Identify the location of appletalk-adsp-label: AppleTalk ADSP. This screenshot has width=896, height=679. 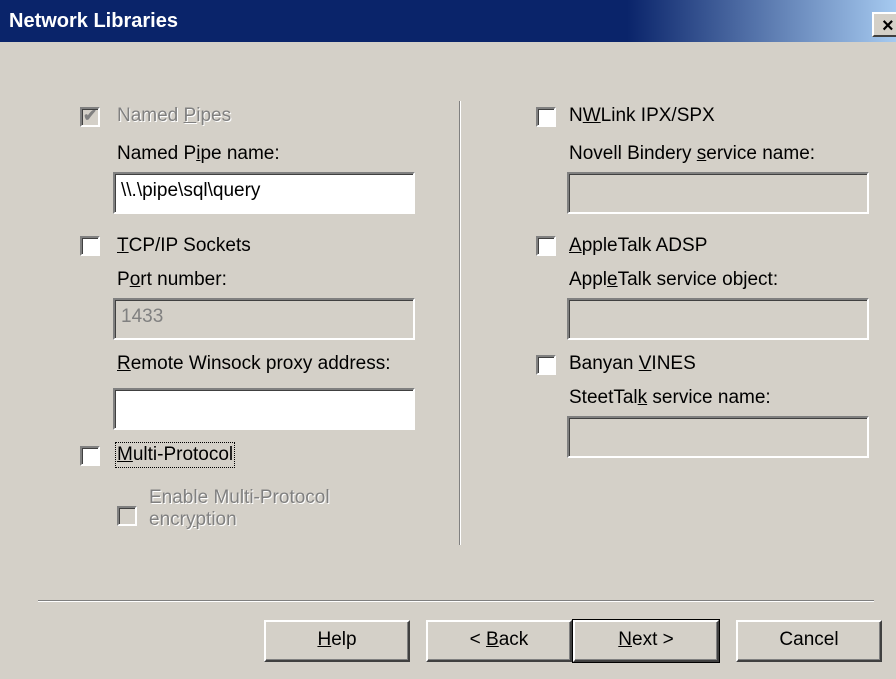
(638, 245).